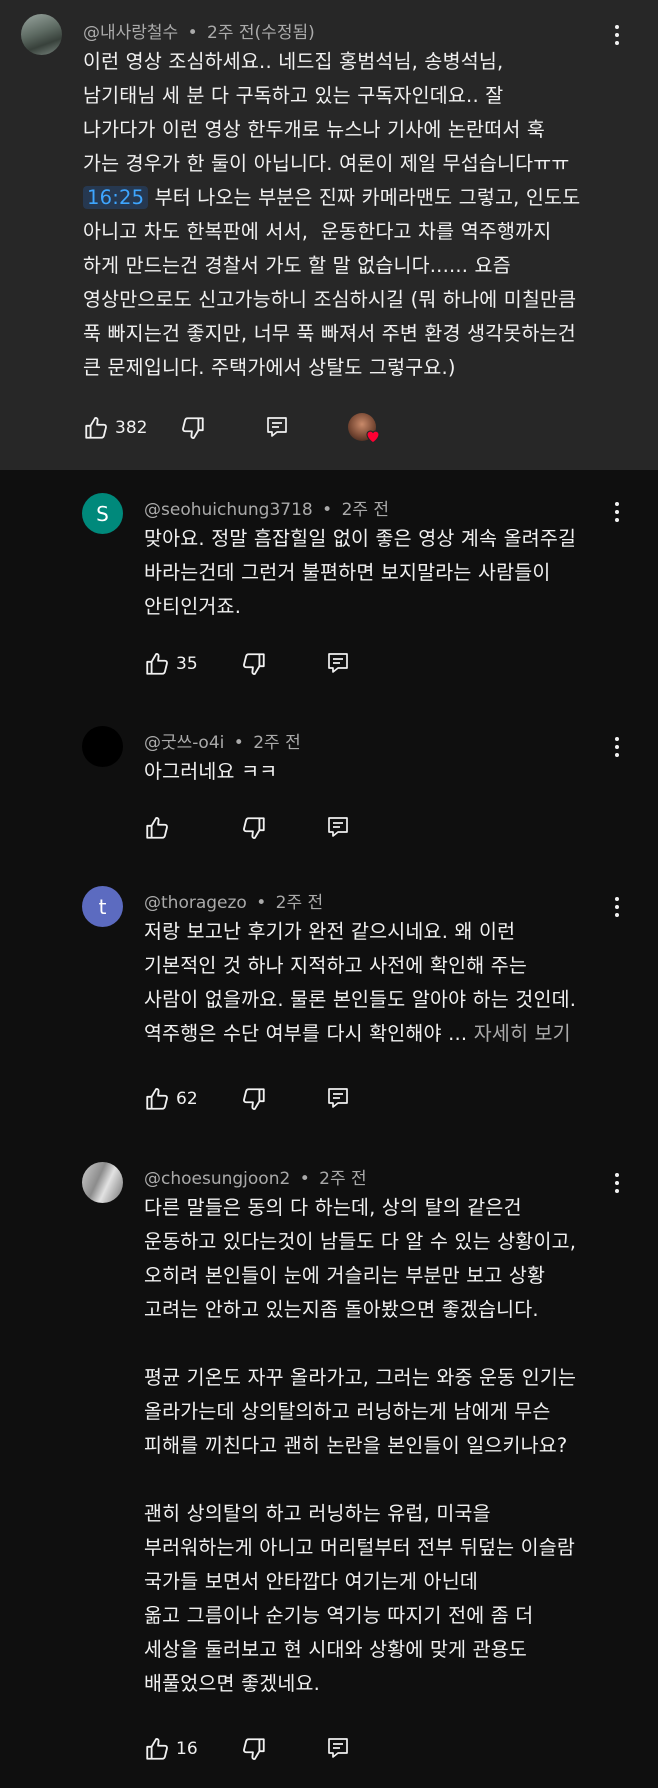  I want to click on comment-text: 아그러네요 ㅋㅋ, so click(211, 771).